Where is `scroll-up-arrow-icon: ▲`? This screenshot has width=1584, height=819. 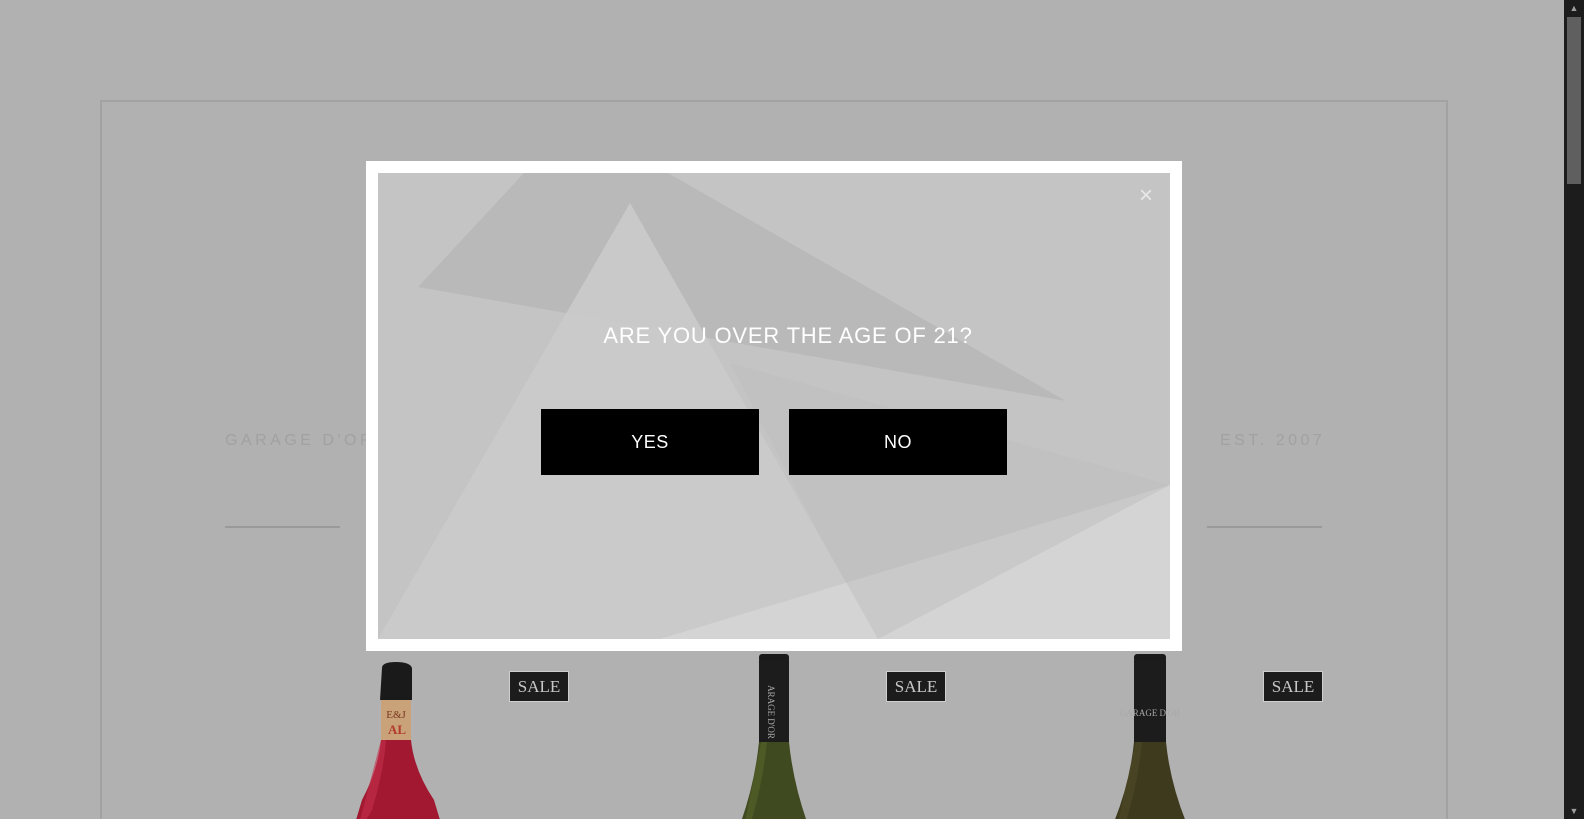
scroll-up-arrow-icon: ▲ is located at coordinates (1574, 8).